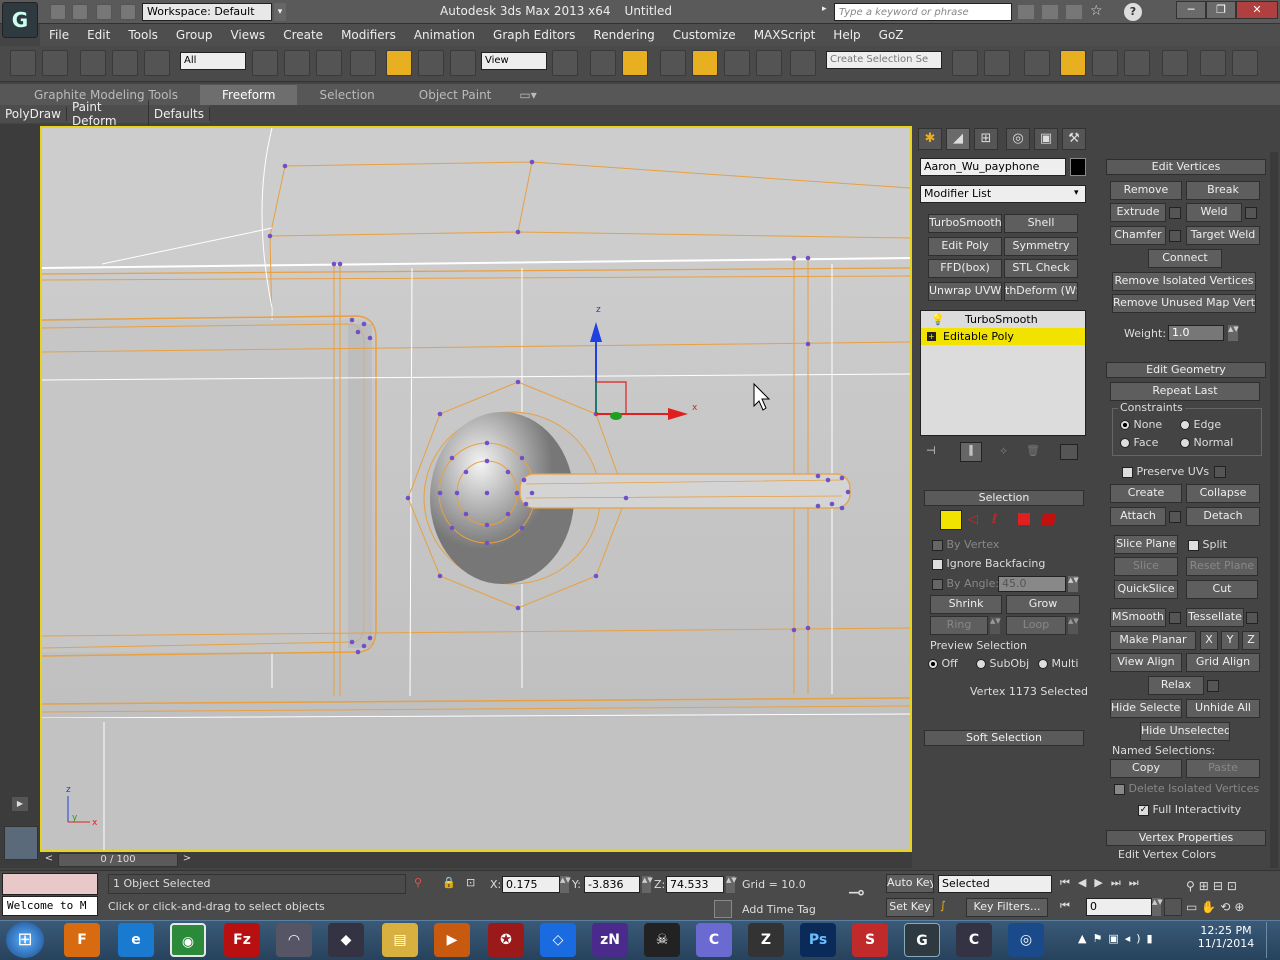 This screenshot has height=960, width=1280. I want to click on ie-icon: e, so click(136, 940).